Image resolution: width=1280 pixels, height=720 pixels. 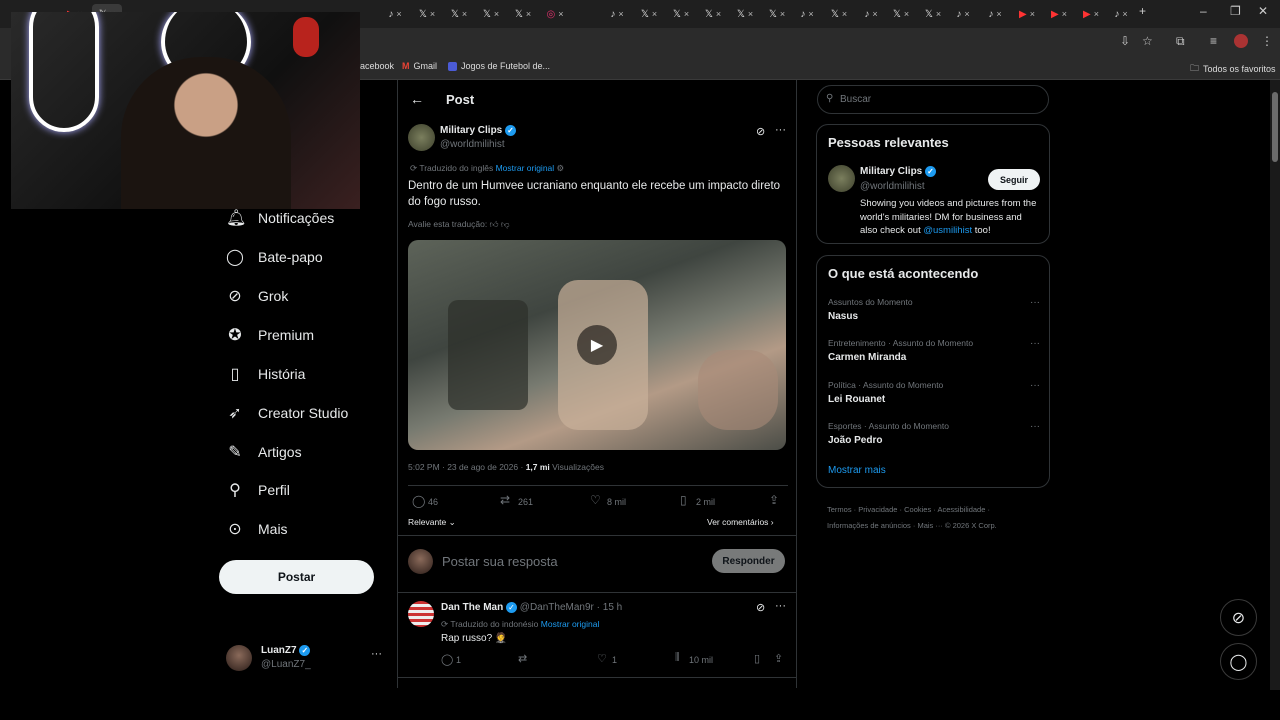 I want to click on back-arrow-icon: ←, so click(x=417, y=99).